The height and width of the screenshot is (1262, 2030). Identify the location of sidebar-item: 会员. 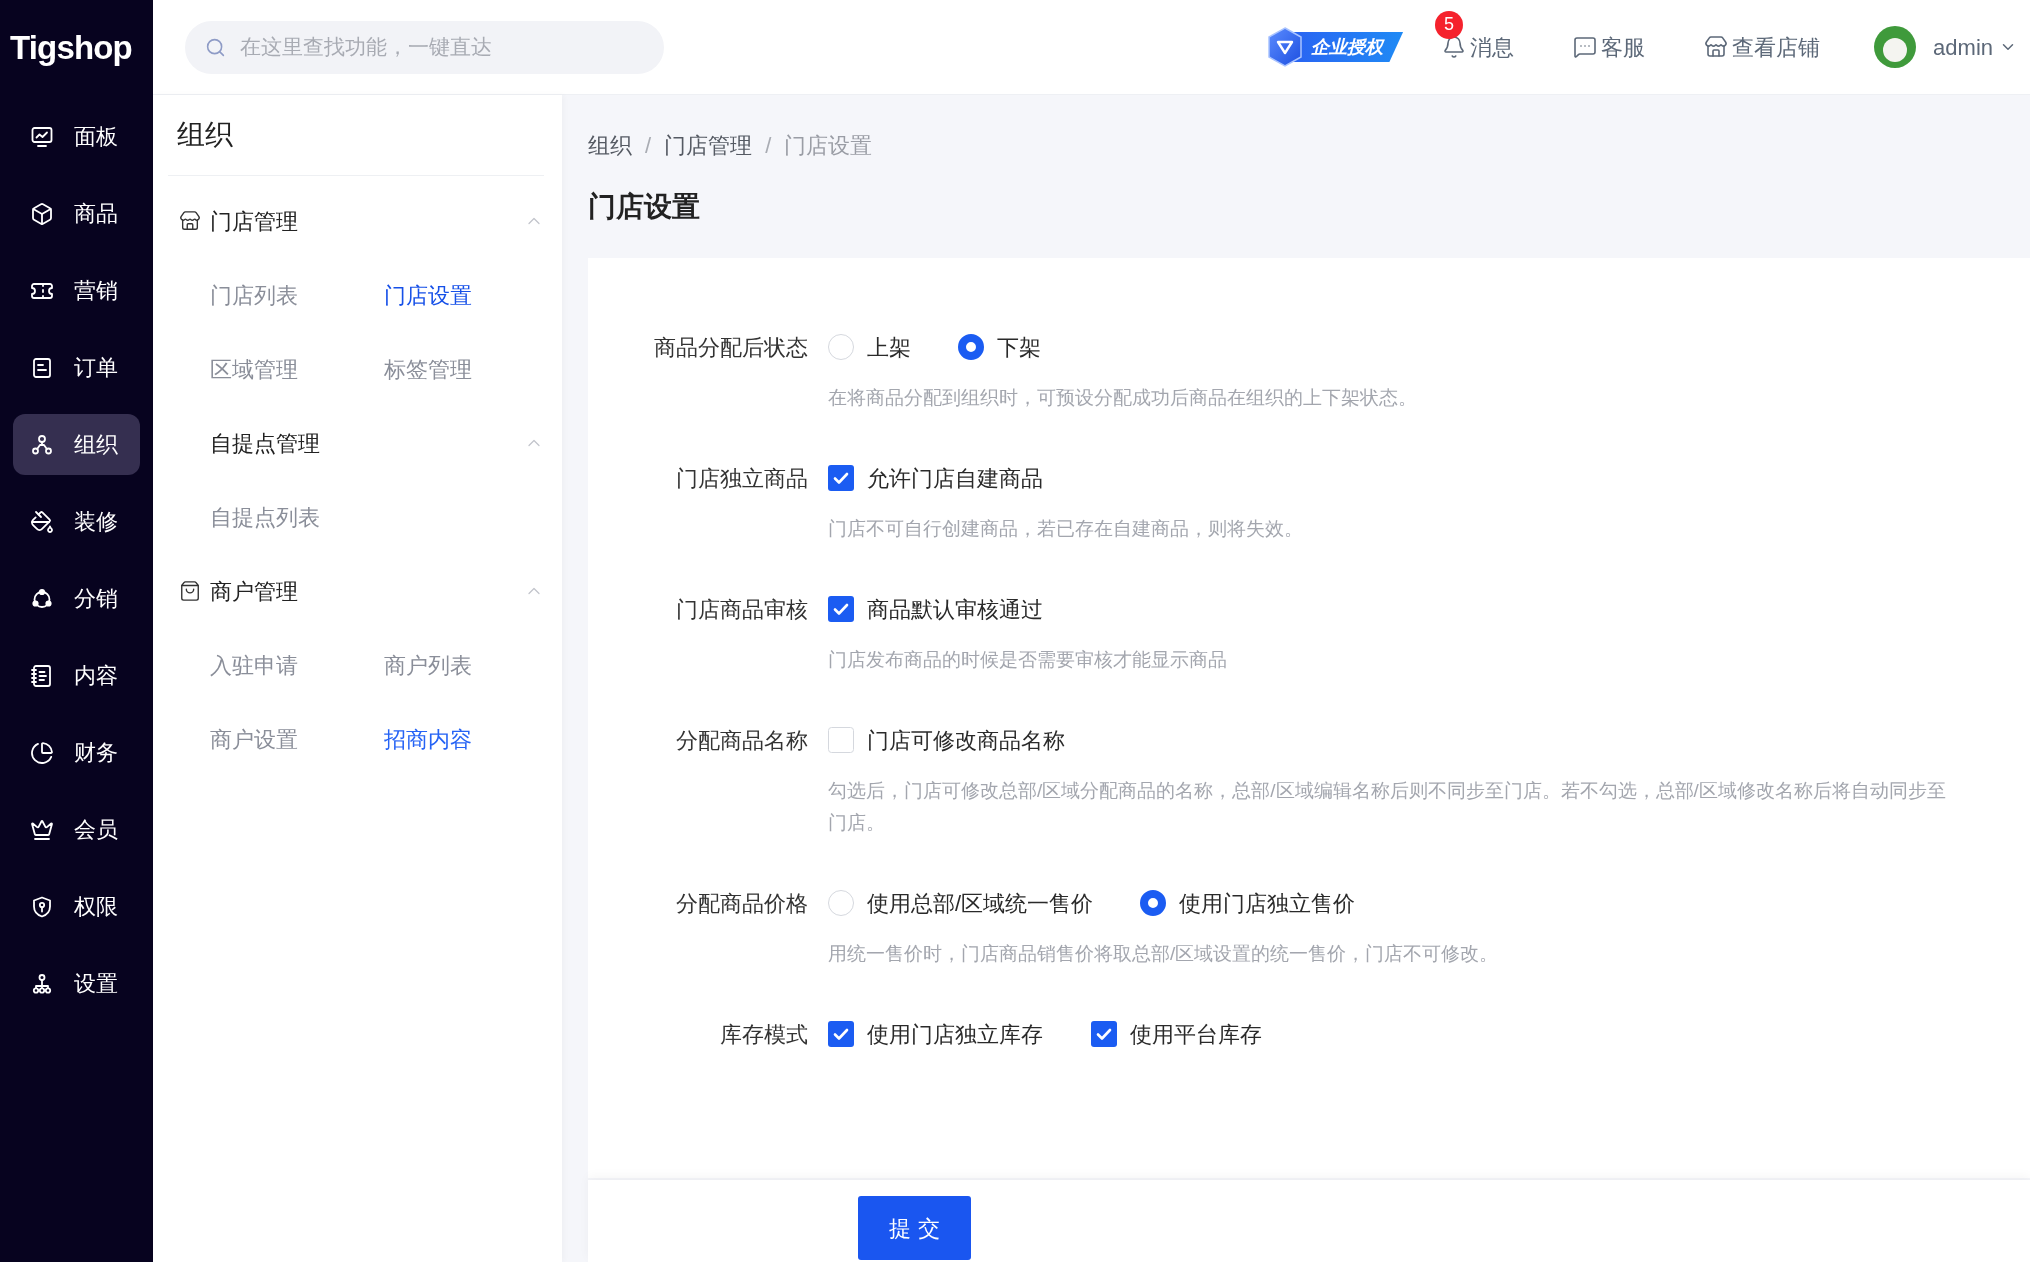
(76, 829).